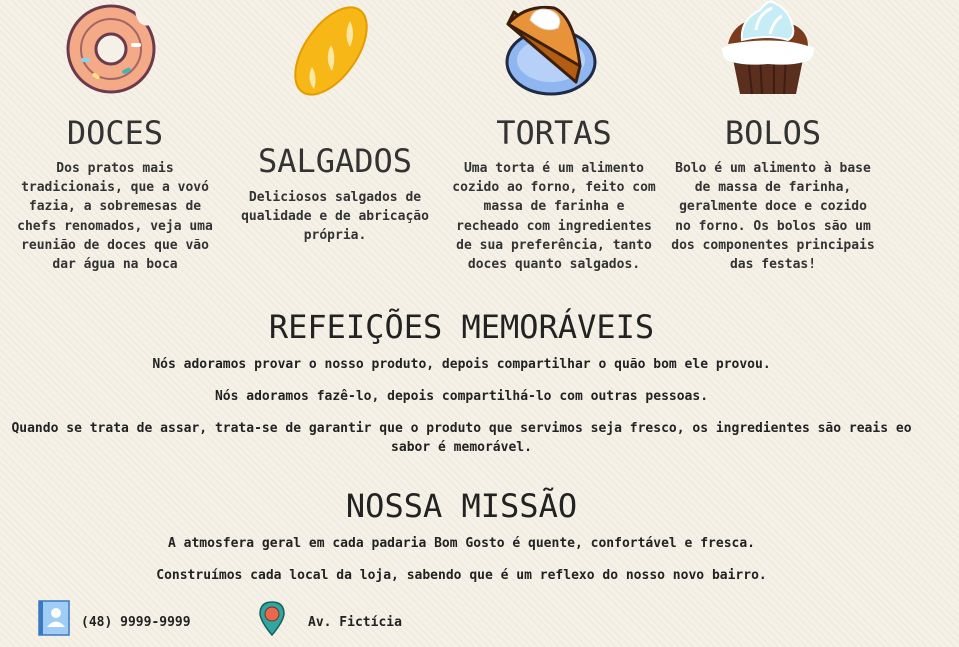 This screenshot has height=647, width=959. What do you see at coordinates (355, 622) in the screenshot?
I see `address-text: Av. Fictícia` at bounding box center [355, 622].